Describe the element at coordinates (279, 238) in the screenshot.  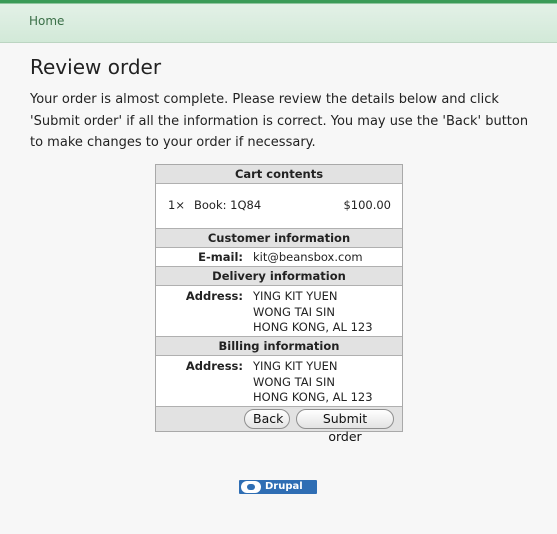
I see `customer-info-heading: Customer information` at that location.